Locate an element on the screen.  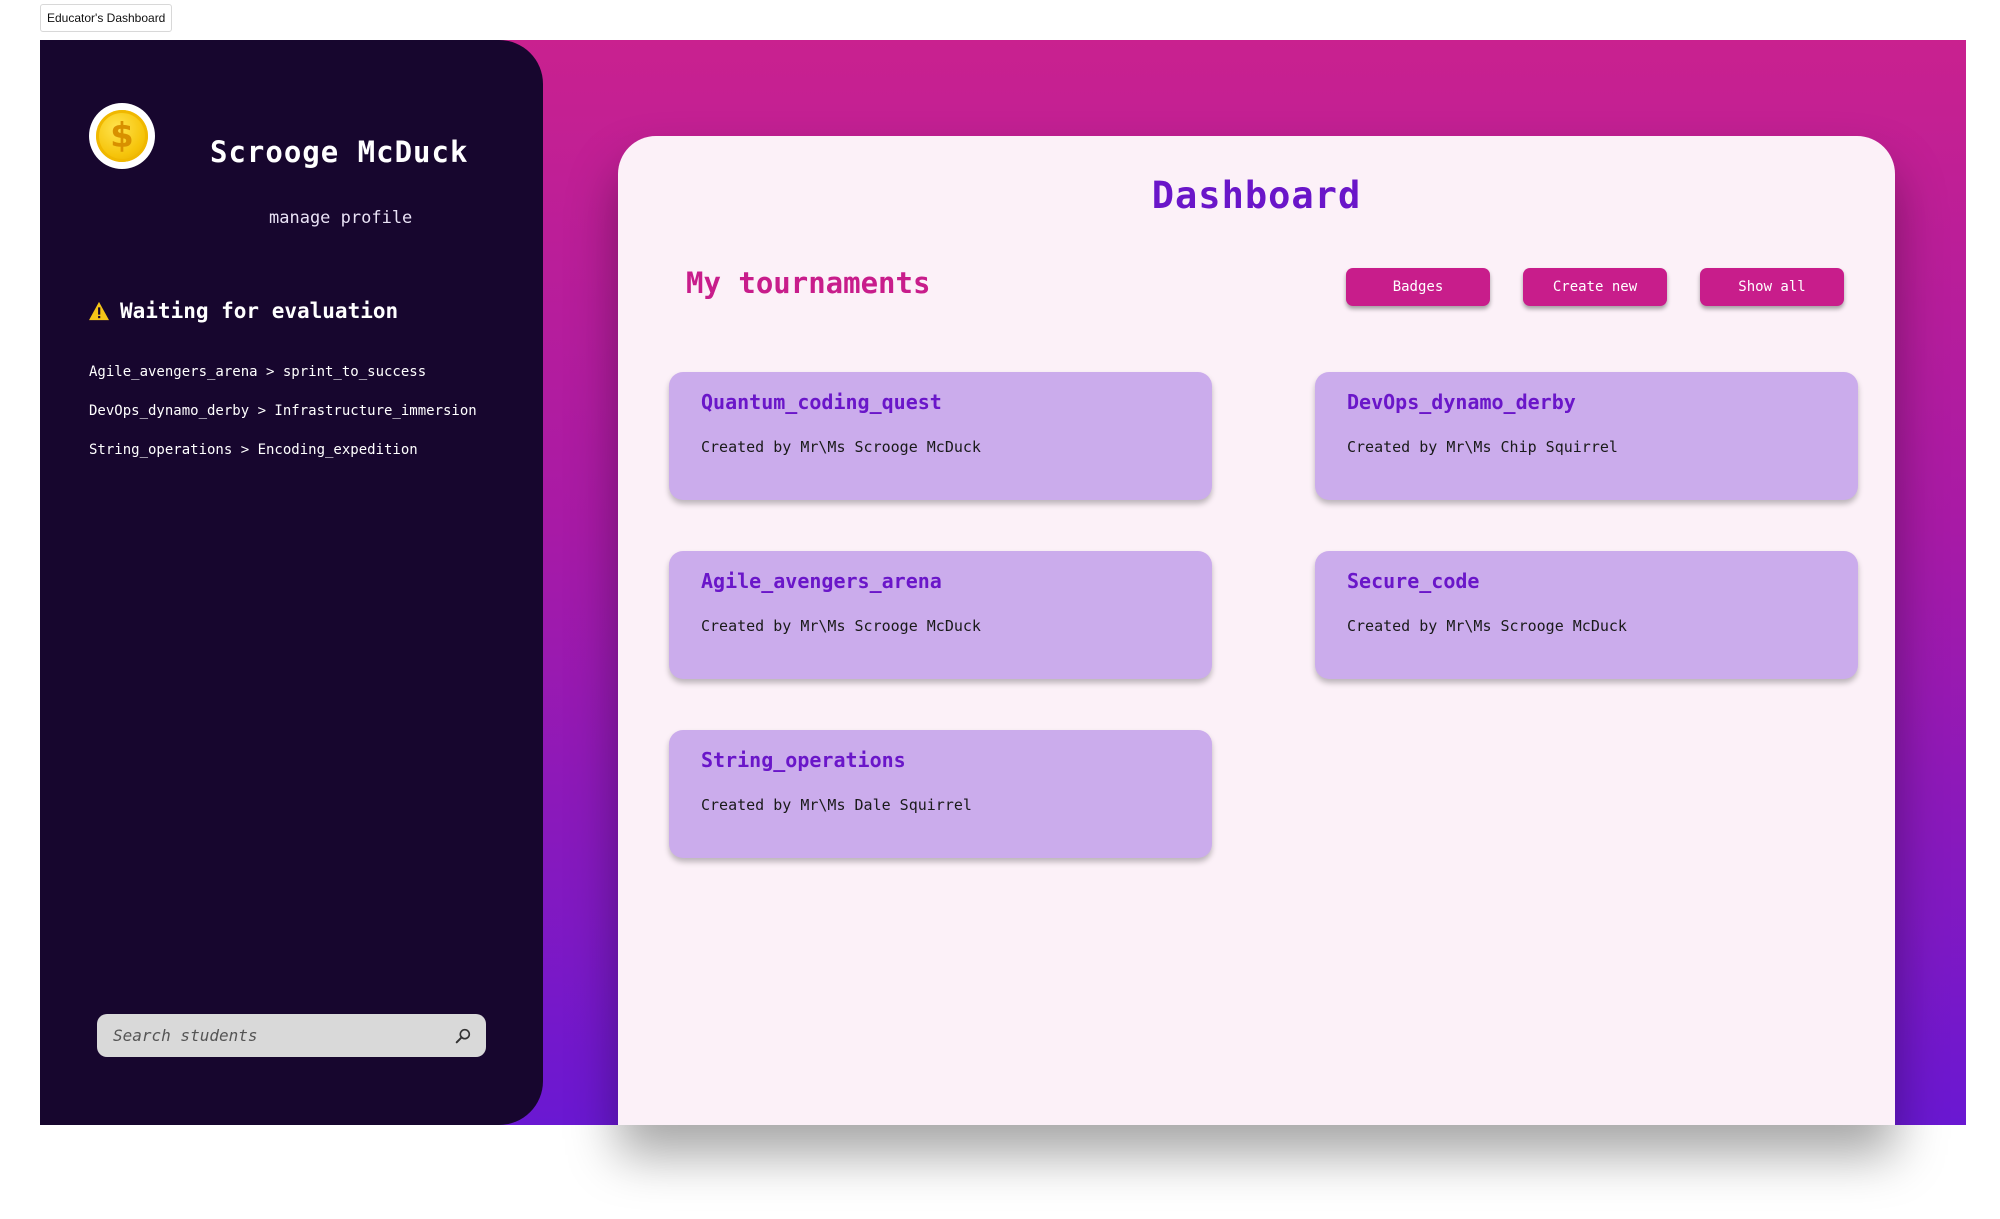
create-new-button: Create new is located at coordinates (1595, 287).